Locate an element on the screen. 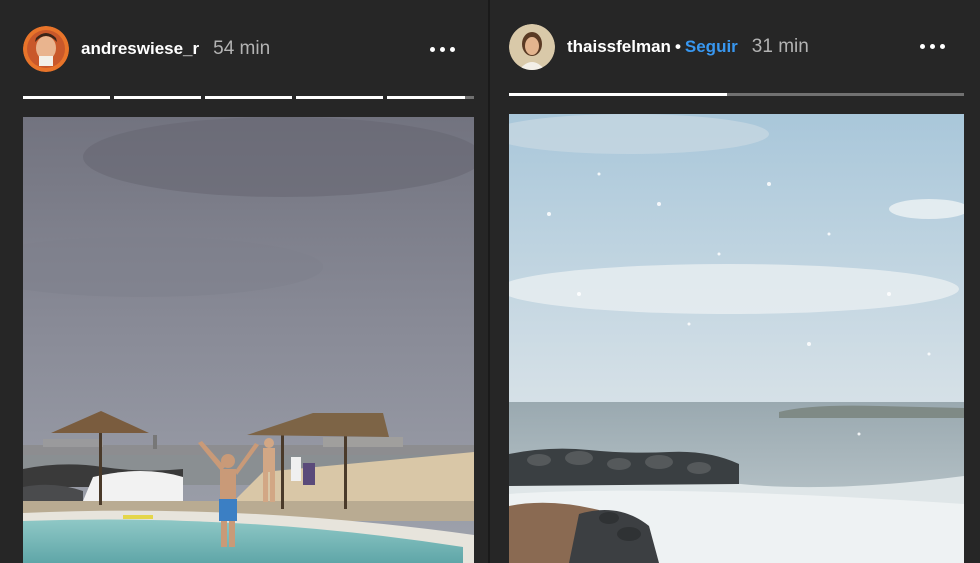  timestamp: 31 min is located at coordinates (780, 46).